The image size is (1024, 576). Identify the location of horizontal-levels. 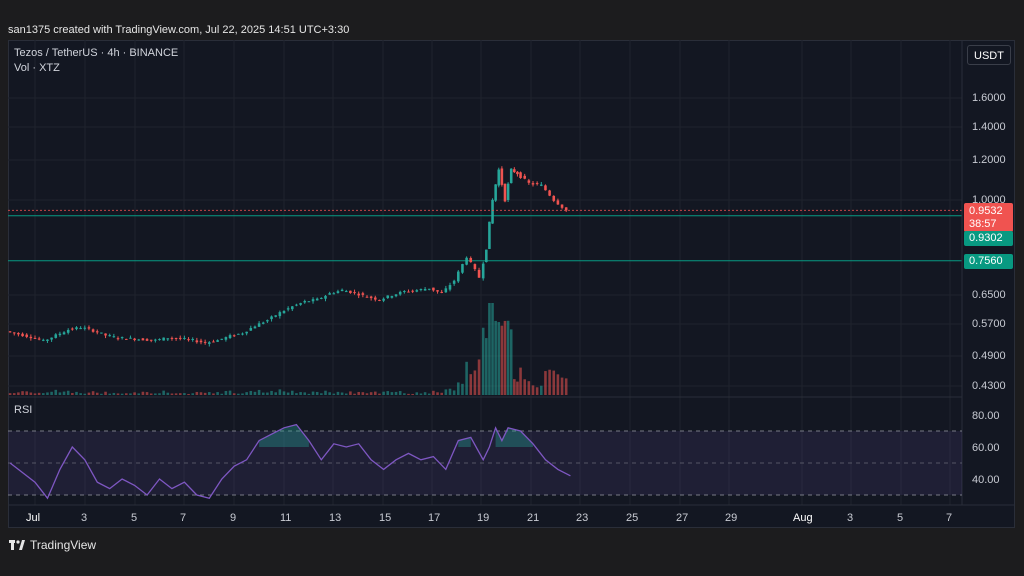
(485, 238).